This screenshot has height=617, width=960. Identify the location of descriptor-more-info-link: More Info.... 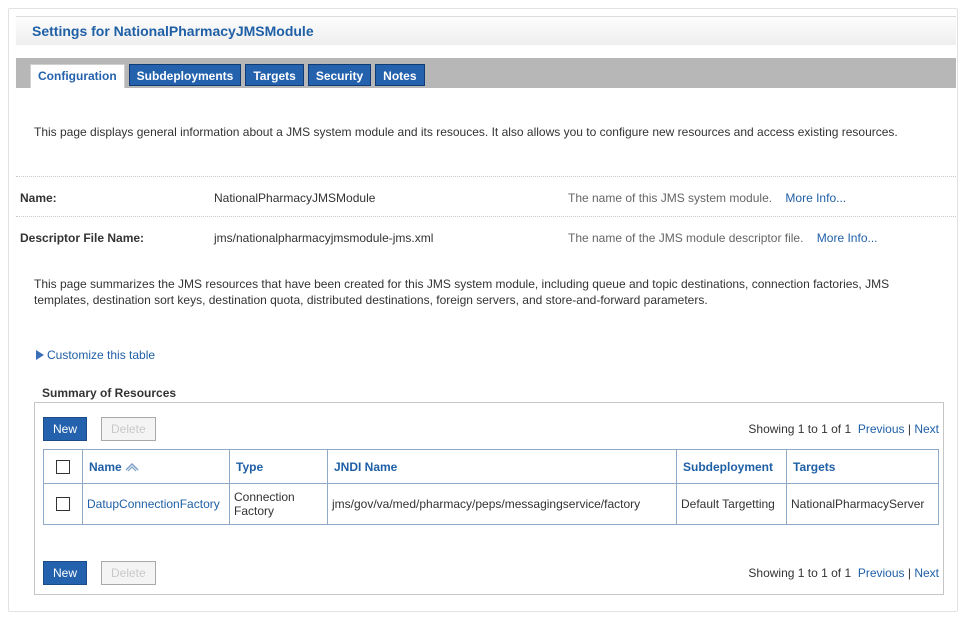
(847, 238).